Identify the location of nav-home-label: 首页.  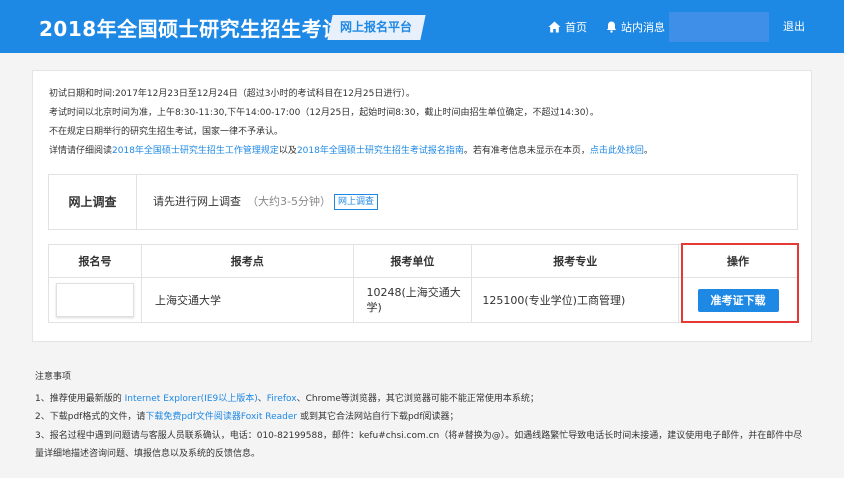
(576, 27).